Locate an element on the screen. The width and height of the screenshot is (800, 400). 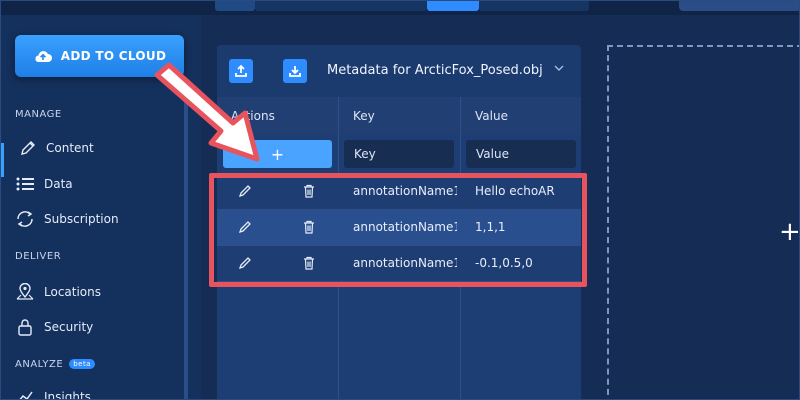
download-button is located at coordinates (295, 71).